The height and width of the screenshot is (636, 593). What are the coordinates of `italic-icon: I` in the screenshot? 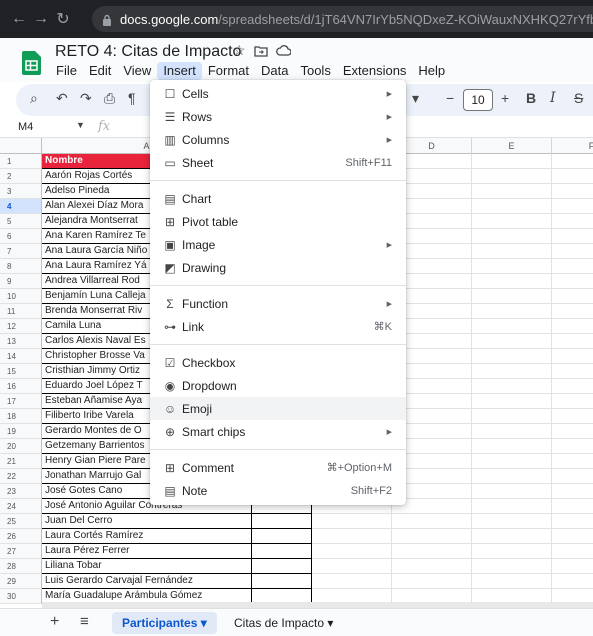 It's located at (553, 98).